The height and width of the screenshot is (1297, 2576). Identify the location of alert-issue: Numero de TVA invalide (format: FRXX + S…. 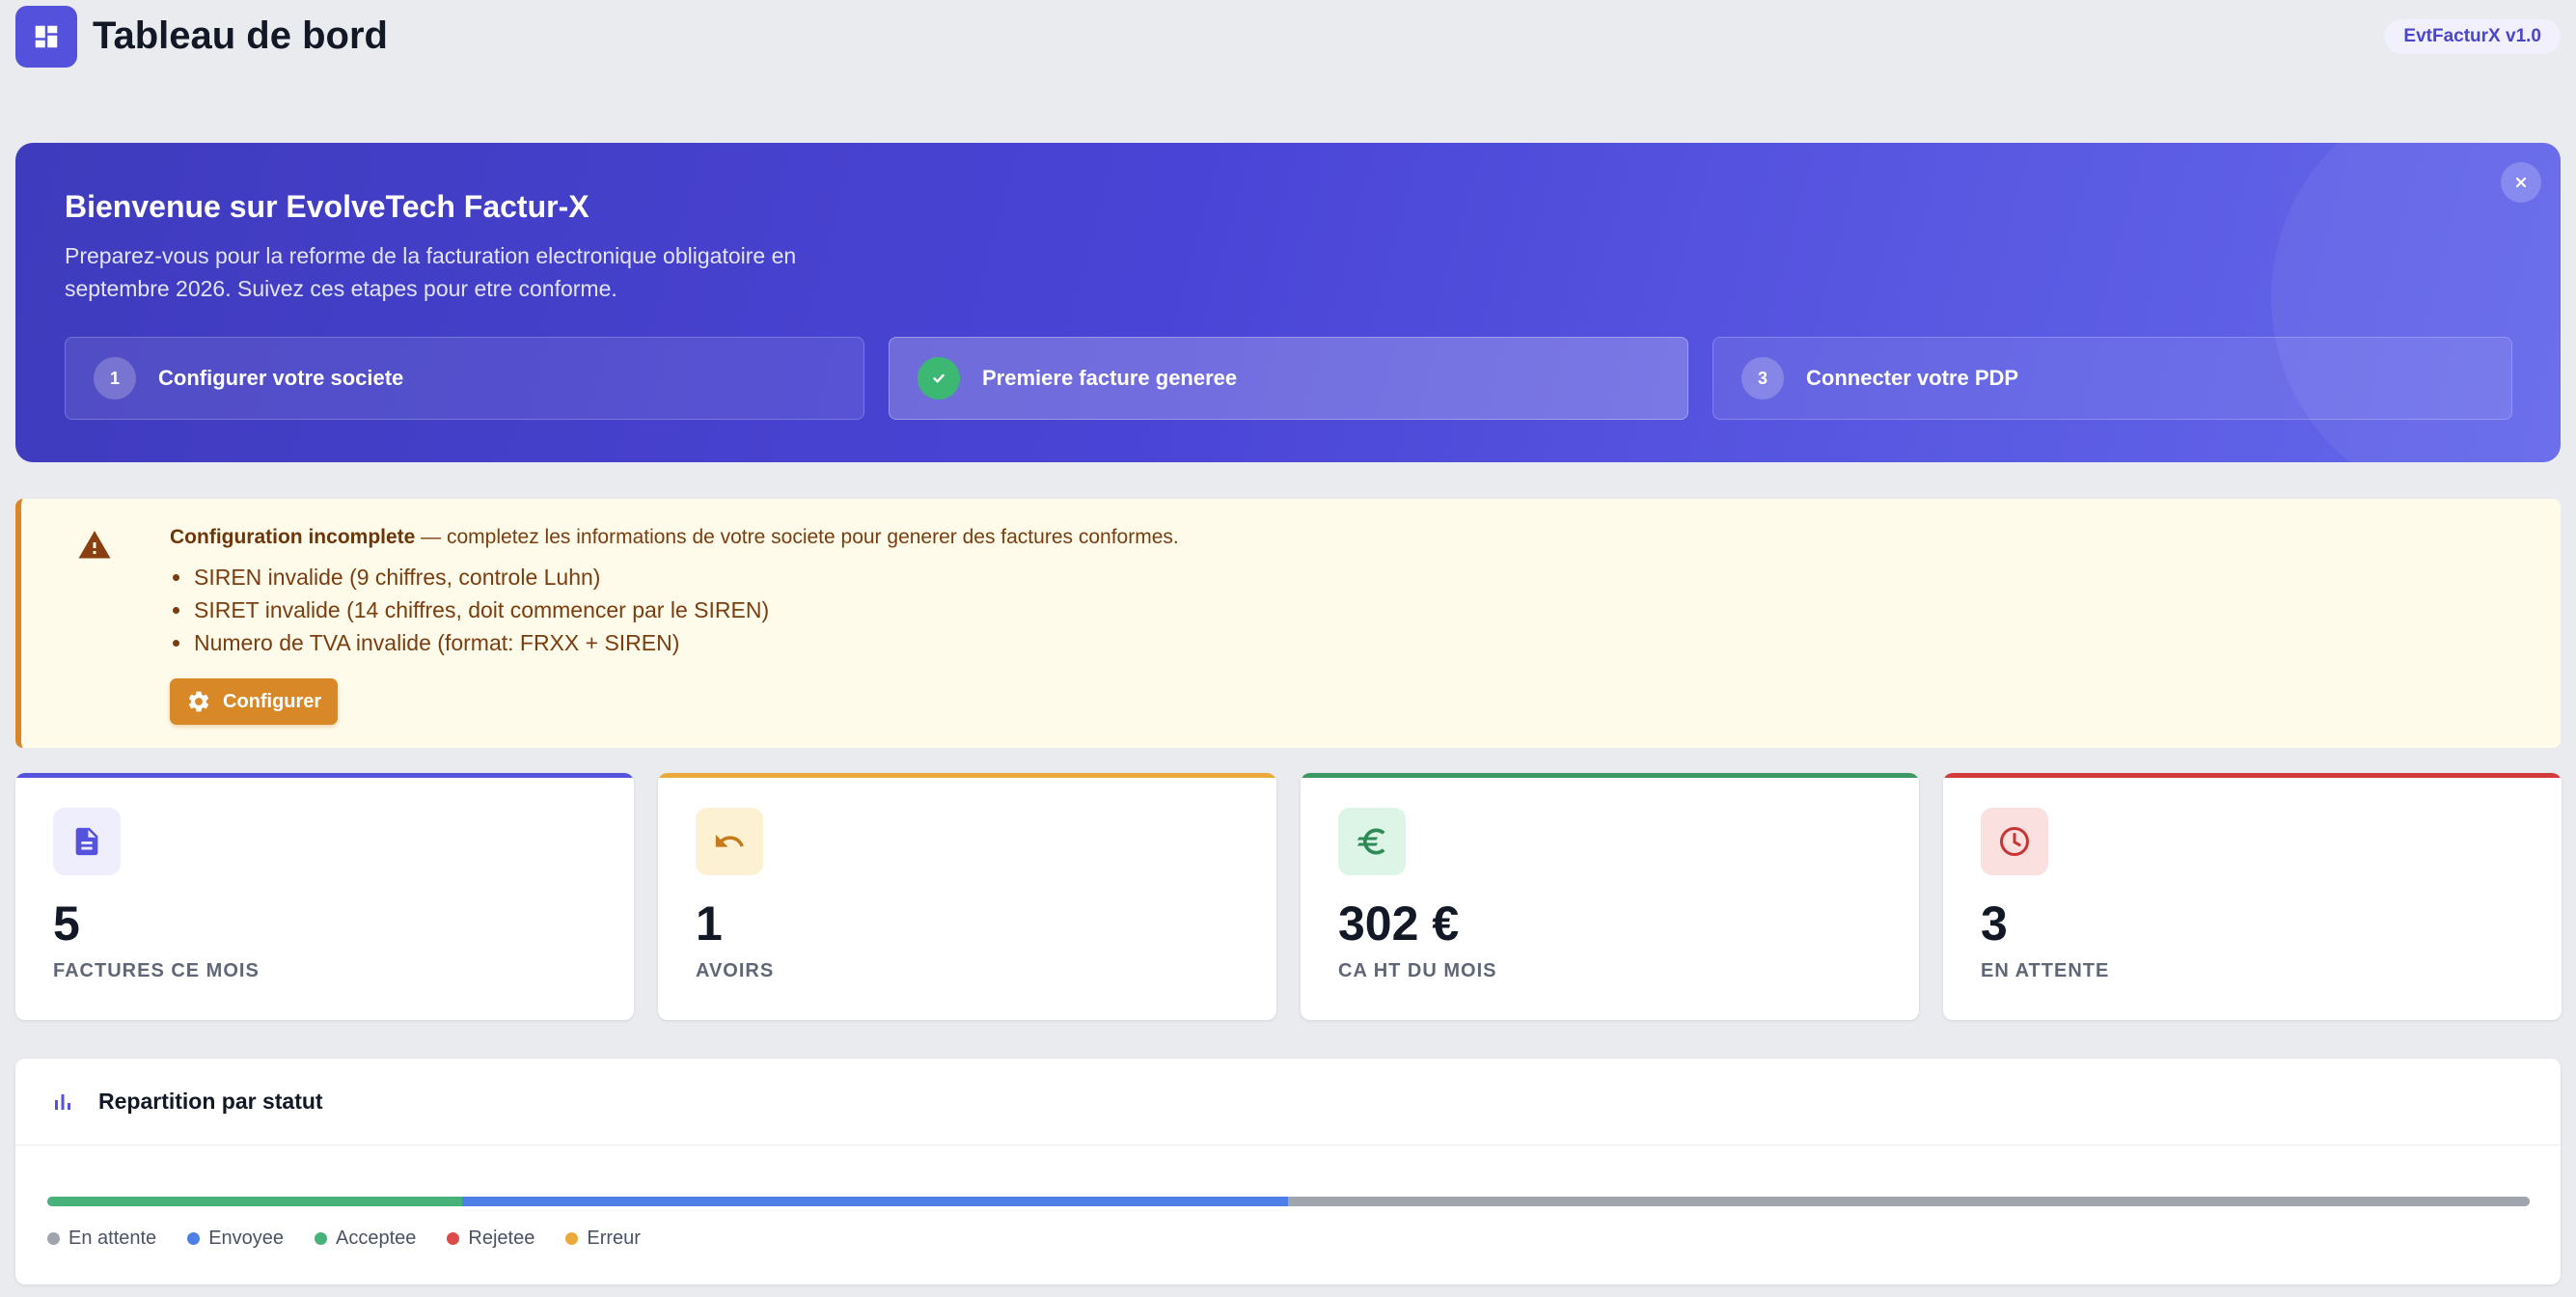
(470, 642).